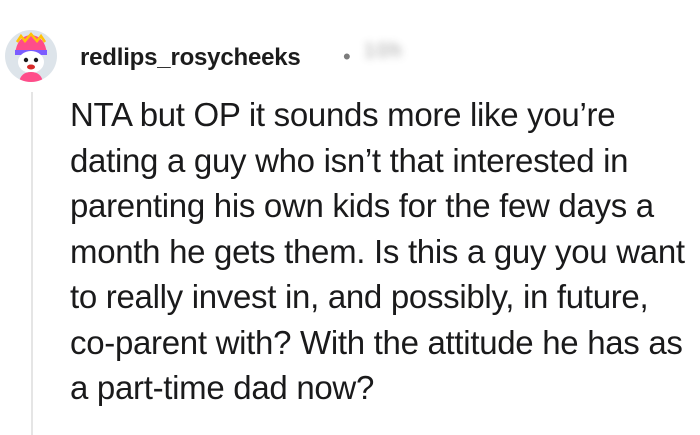 The height and width of the screenshot is (435, 700). I want to click on user-avatar, so click(31, 56).